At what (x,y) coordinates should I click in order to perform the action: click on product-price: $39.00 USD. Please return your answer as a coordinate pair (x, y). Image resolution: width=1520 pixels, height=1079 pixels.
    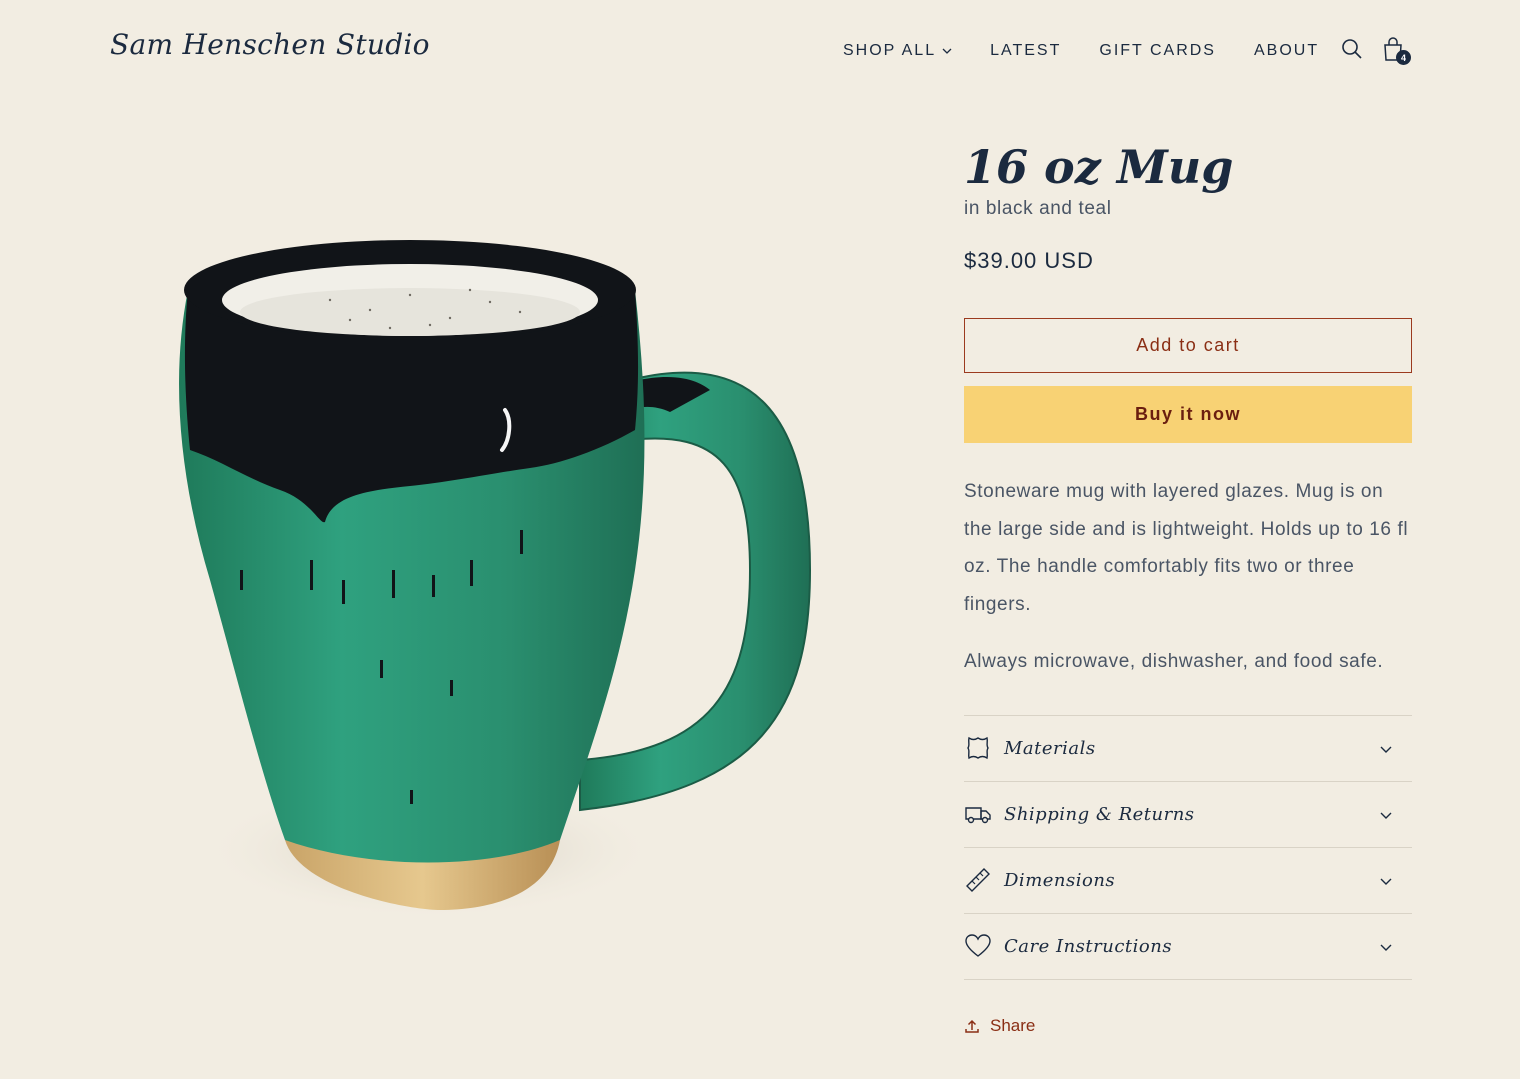
    Looking at the image, I should click on (1029, 260).